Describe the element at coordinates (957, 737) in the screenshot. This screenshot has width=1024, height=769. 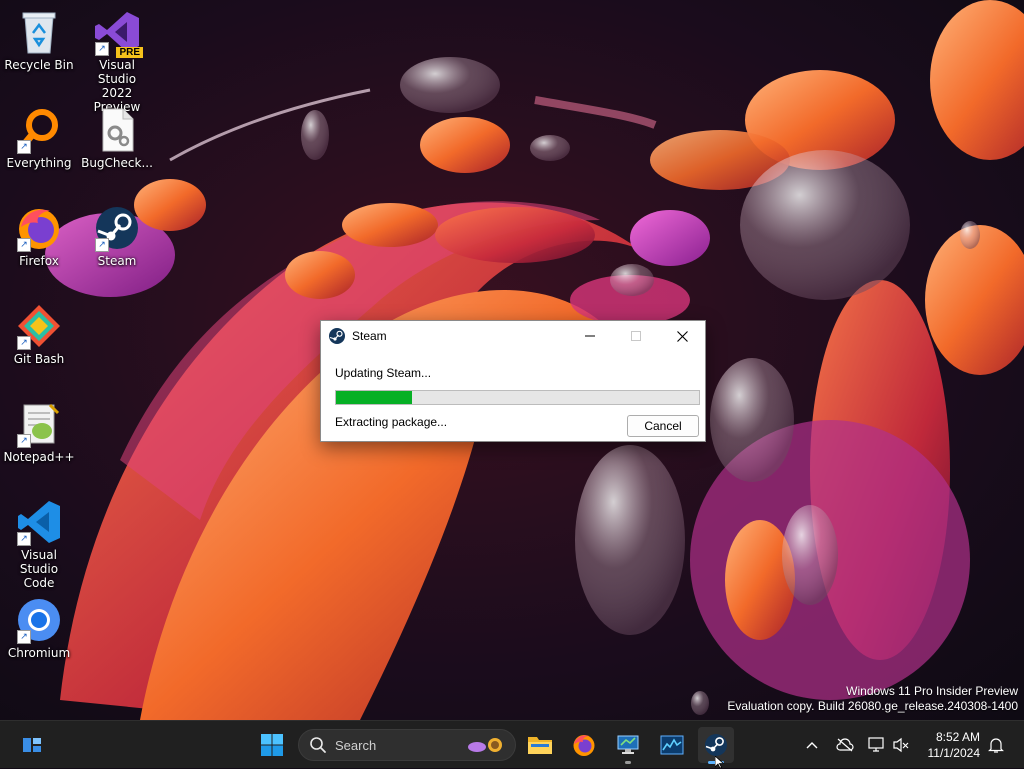
I see `clock-time: 8:52 AM` at that location.